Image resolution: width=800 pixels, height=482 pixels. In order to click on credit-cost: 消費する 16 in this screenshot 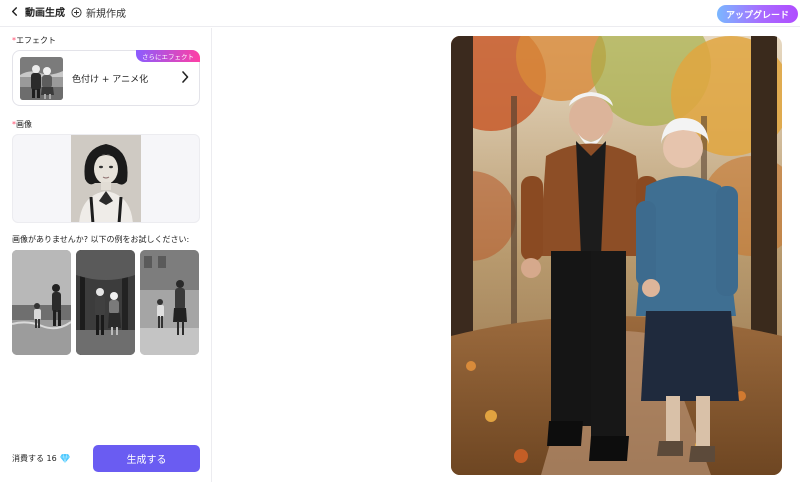, I will do `click(41, 458)`.